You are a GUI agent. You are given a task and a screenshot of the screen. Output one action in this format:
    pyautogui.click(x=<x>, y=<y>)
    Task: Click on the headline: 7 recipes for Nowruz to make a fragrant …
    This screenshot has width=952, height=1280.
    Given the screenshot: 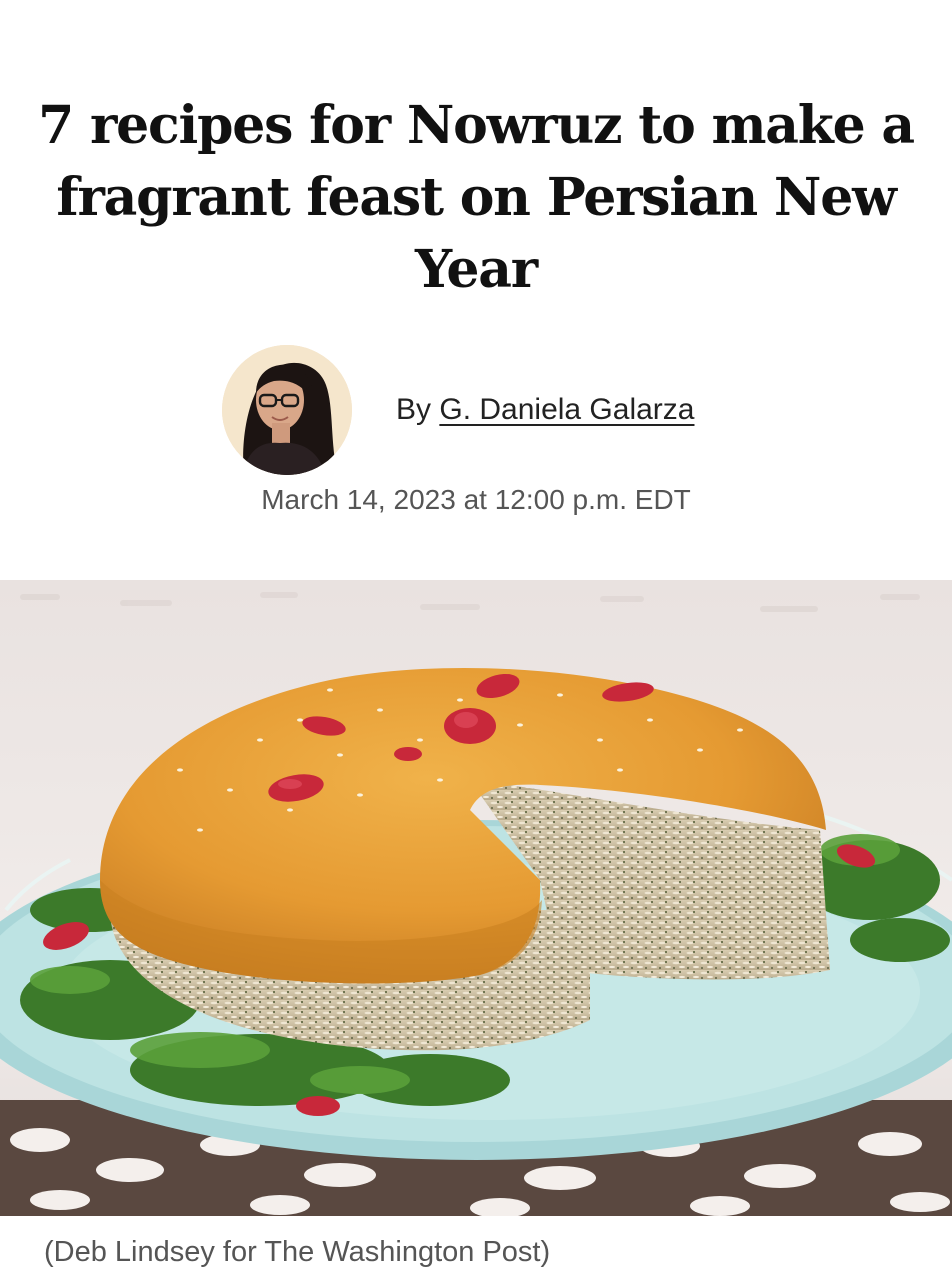 What is the action you would take?
    pyautogui.click(x=476, y=197)
    